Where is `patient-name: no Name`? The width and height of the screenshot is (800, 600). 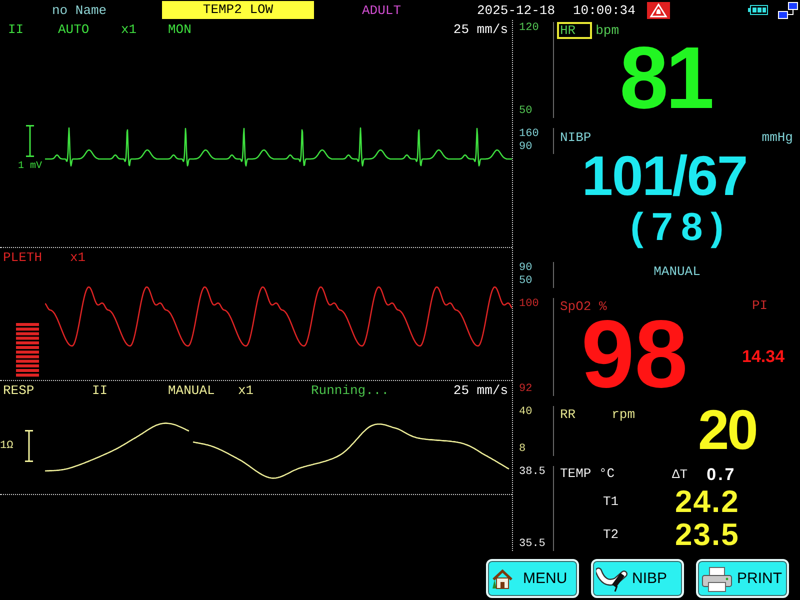 patient-name: no Name is located at coordinates (80, 10).